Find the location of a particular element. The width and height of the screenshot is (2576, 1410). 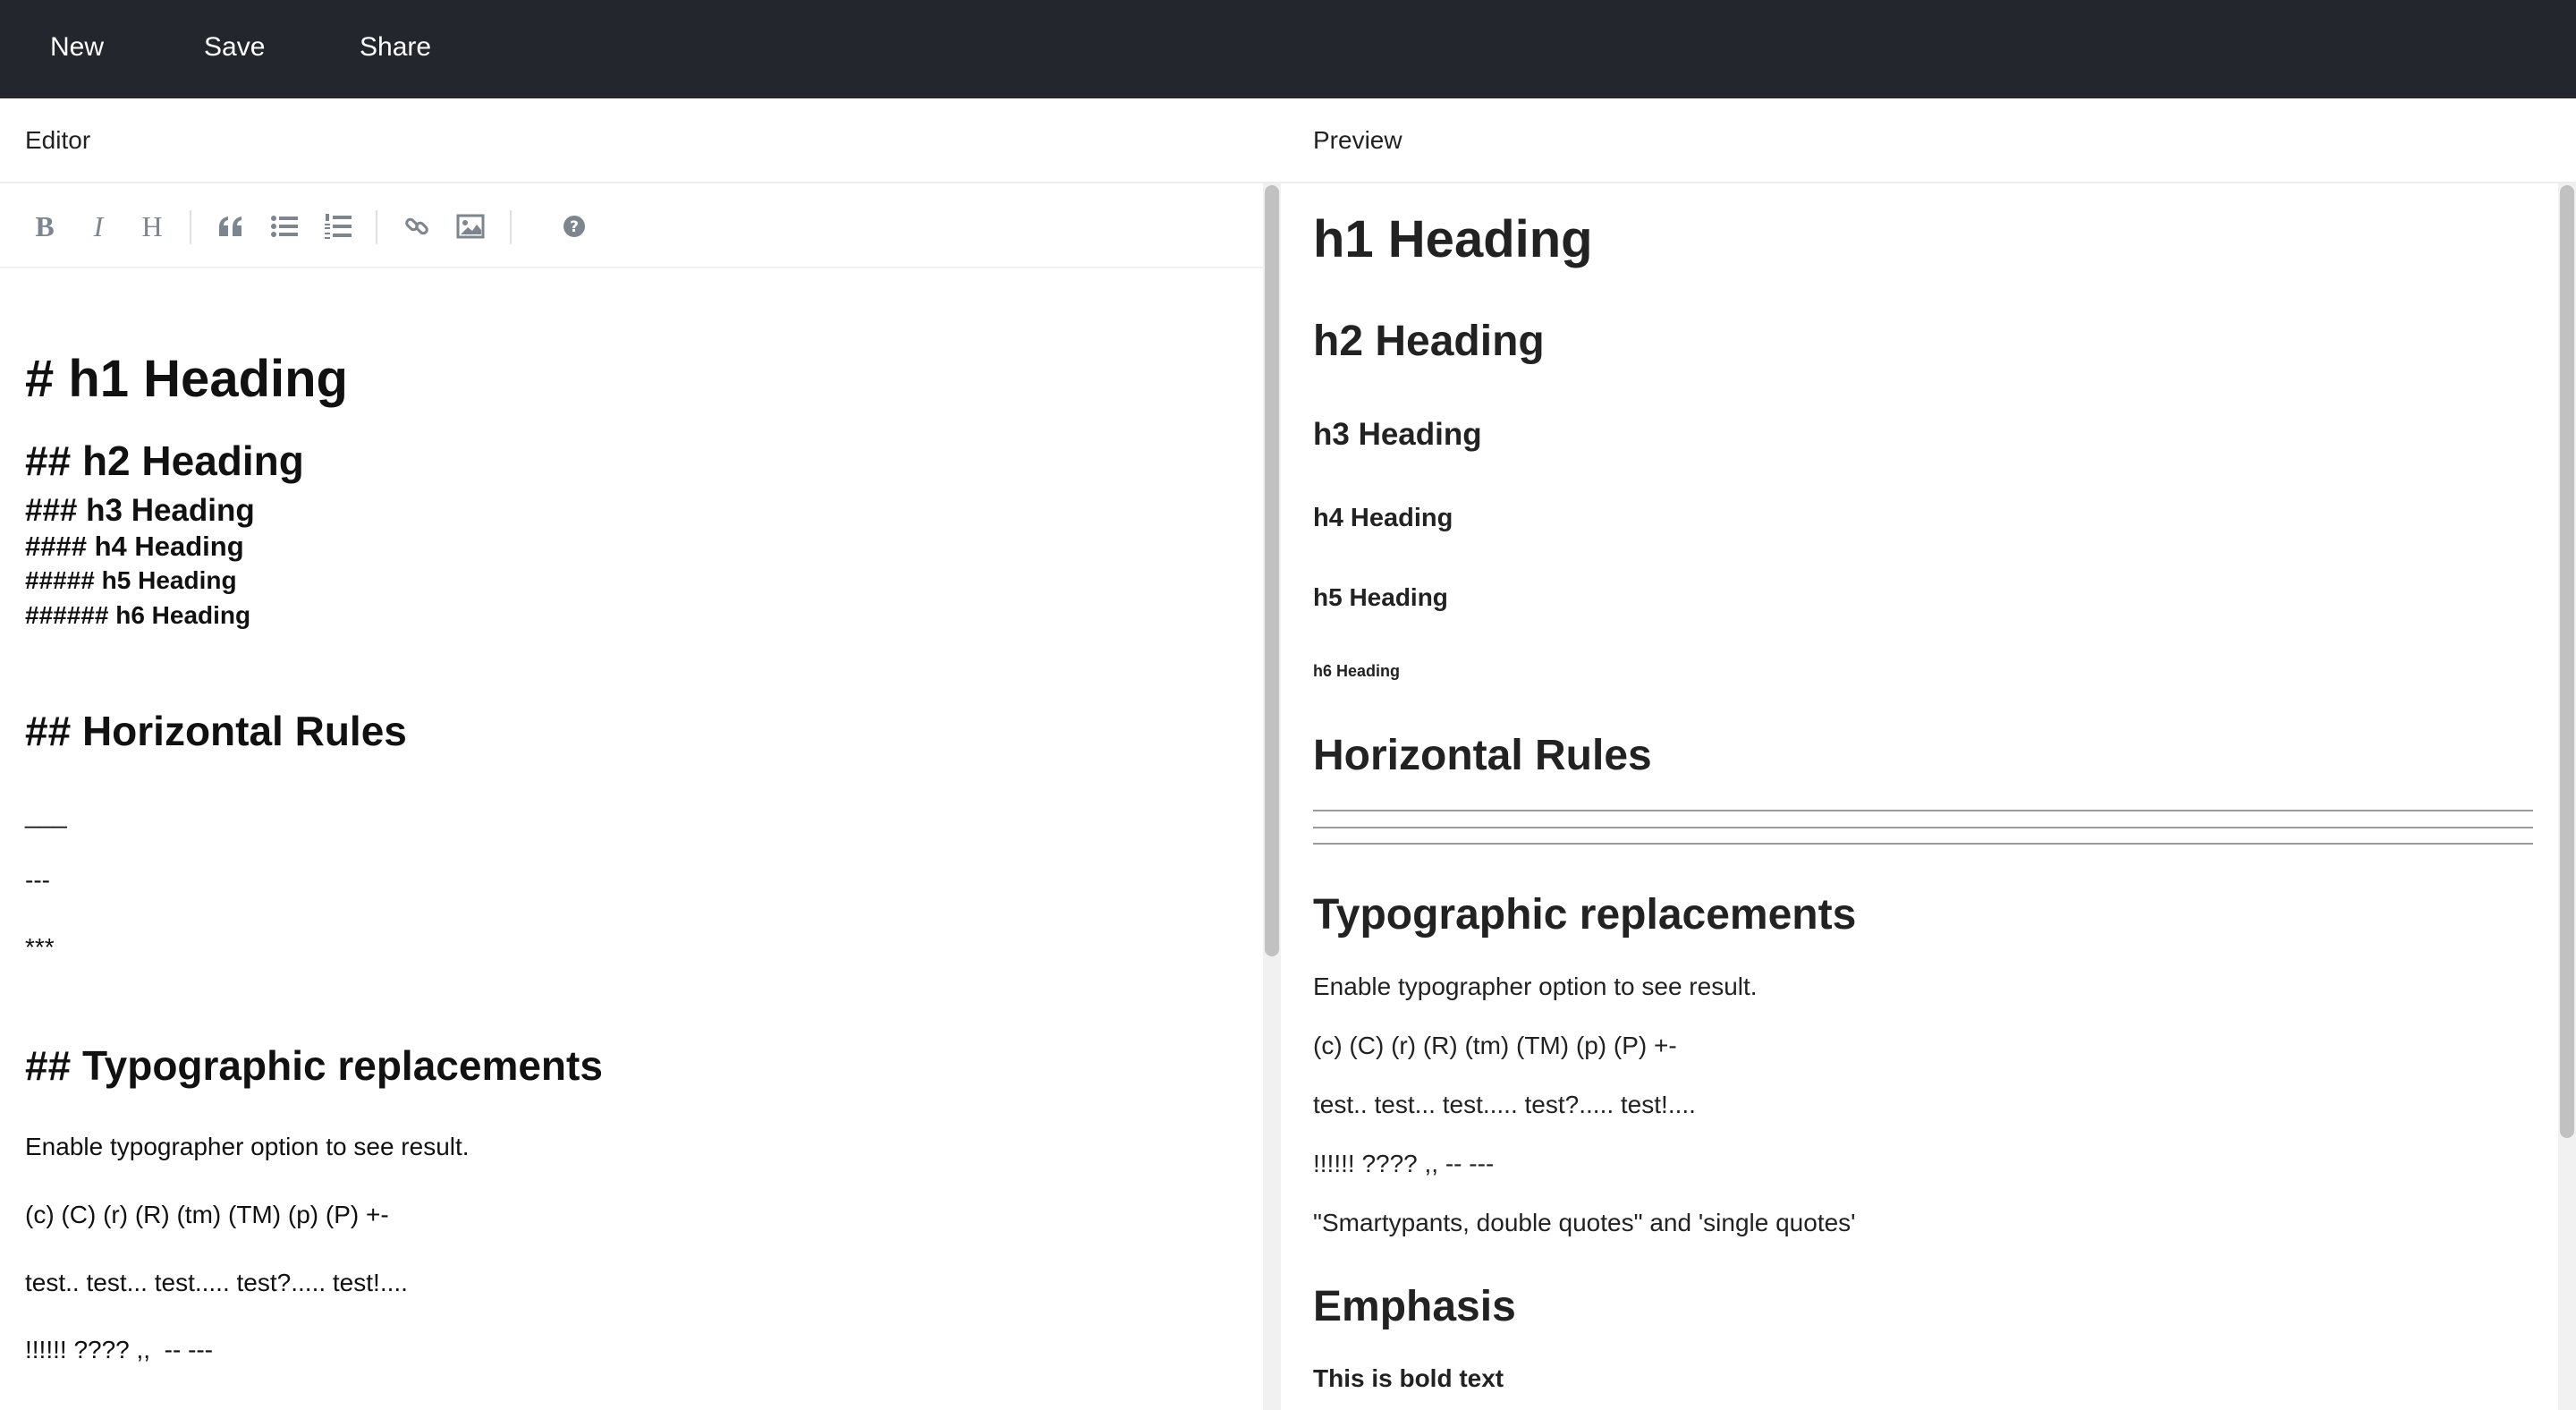

share-button: Share is located at coordinates (395, 48).